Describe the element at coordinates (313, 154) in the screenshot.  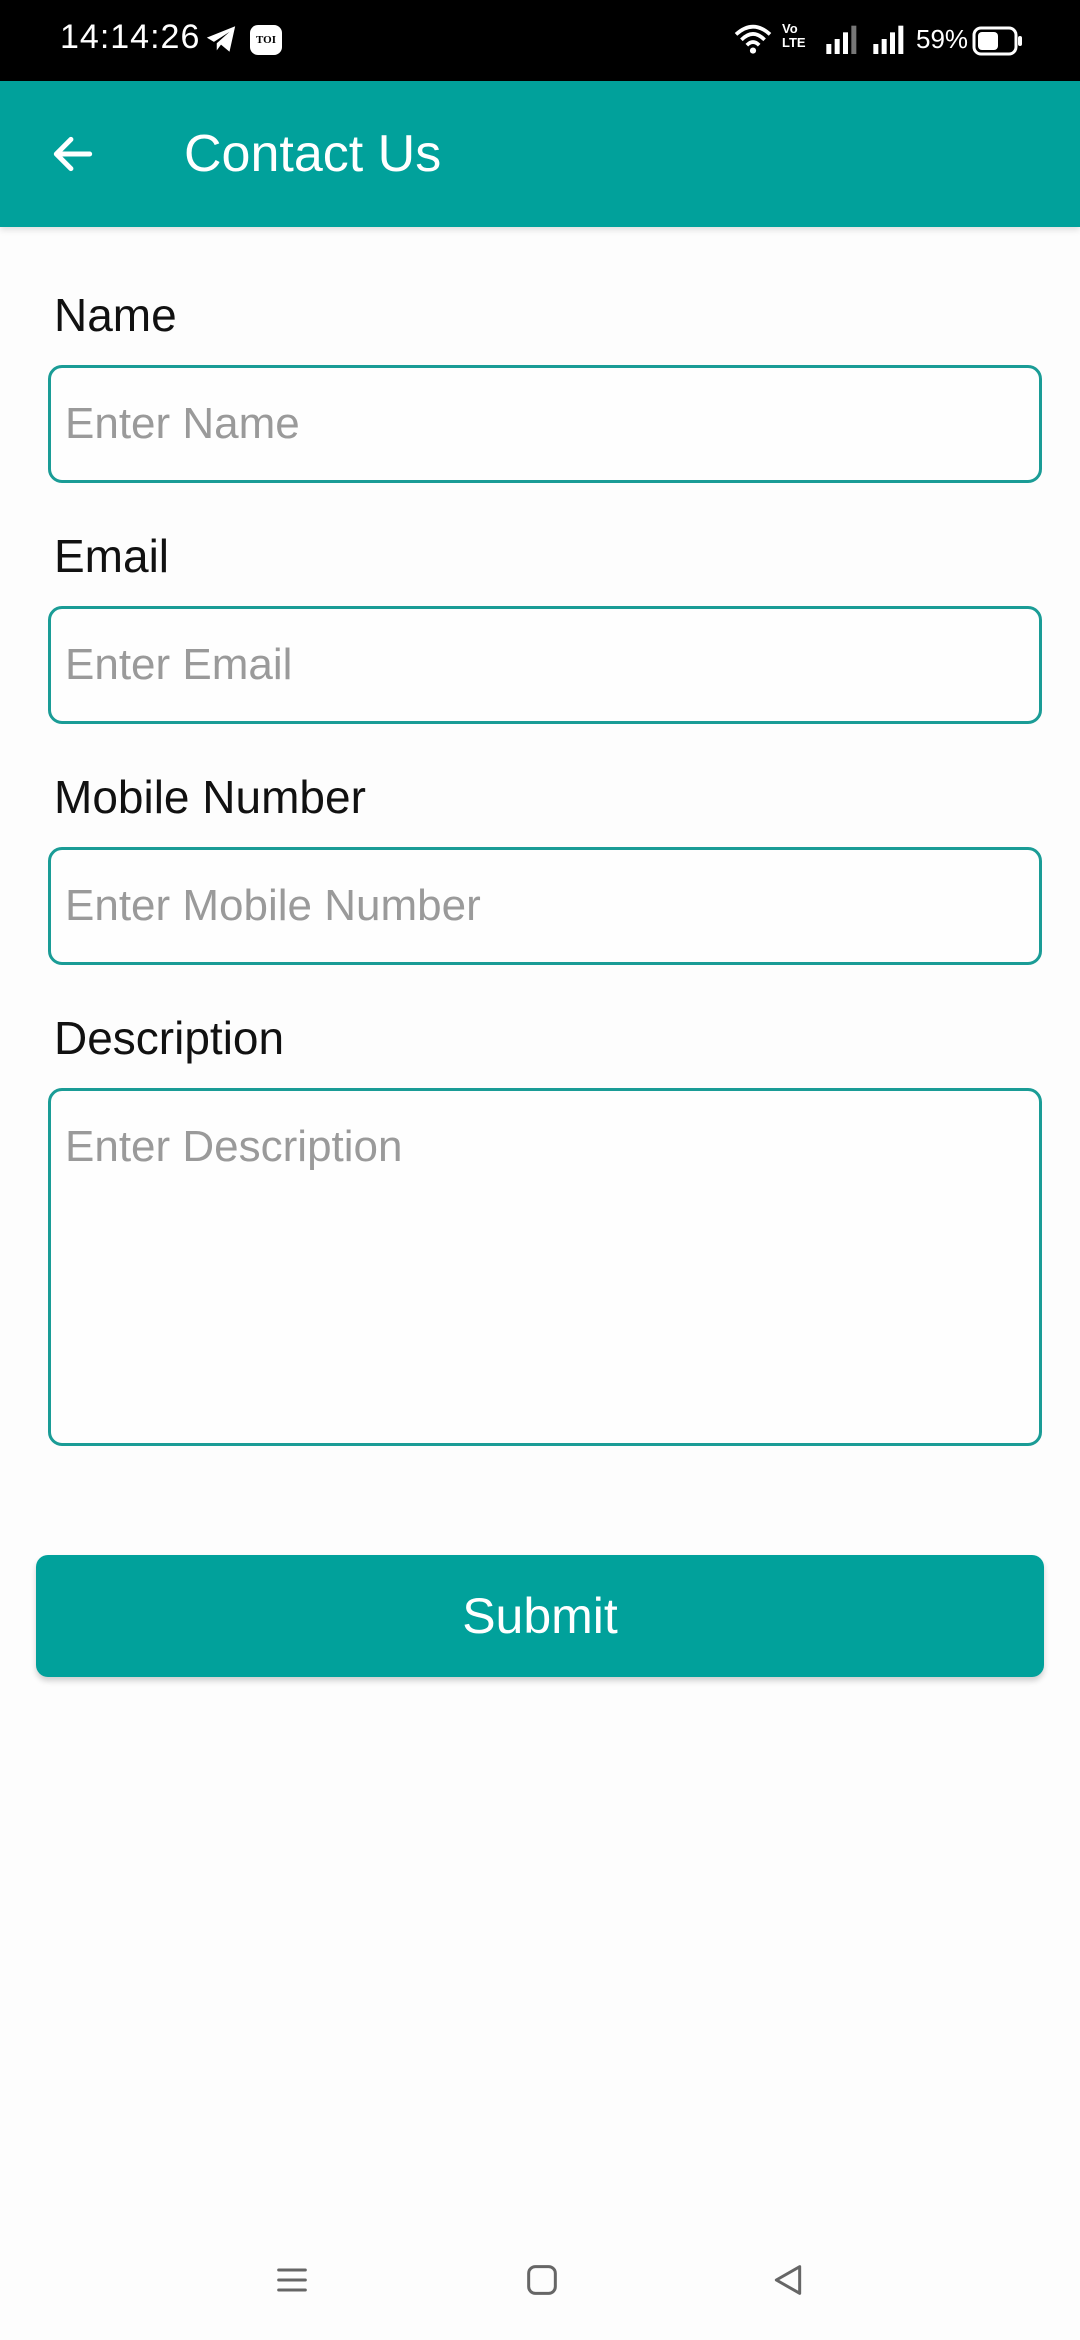
I see `page-title: Contact Us` at that location.